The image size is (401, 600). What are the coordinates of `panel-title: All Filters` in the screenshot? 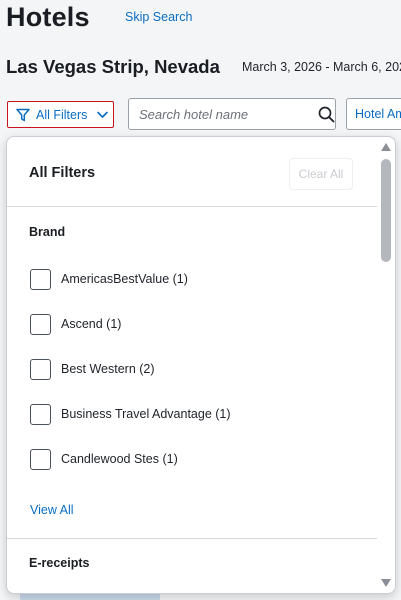 It's located at (62, 173).